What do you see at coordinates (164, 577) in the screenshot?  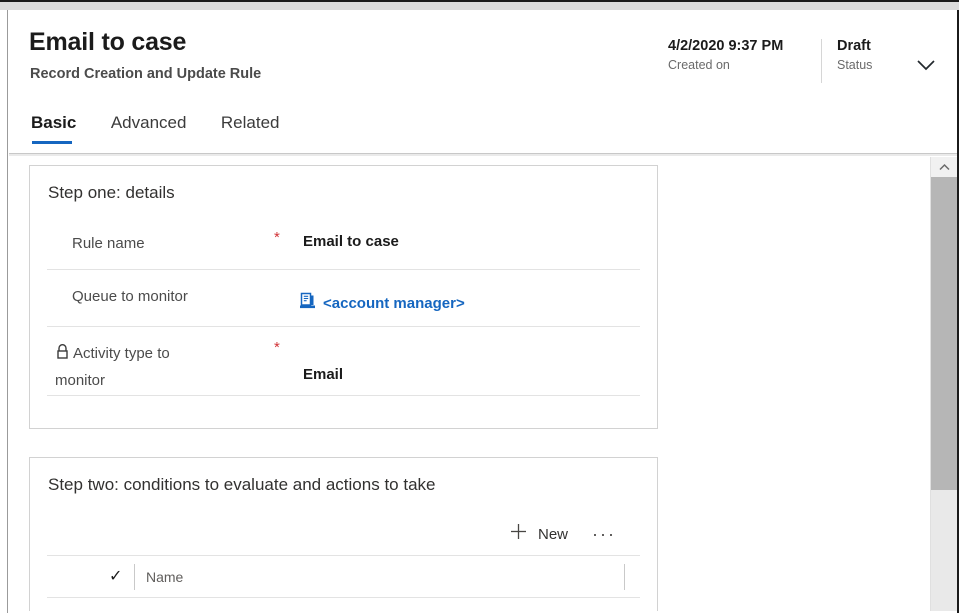 I see `grid-column-header-name: Name` at bounding box center [164, 577].